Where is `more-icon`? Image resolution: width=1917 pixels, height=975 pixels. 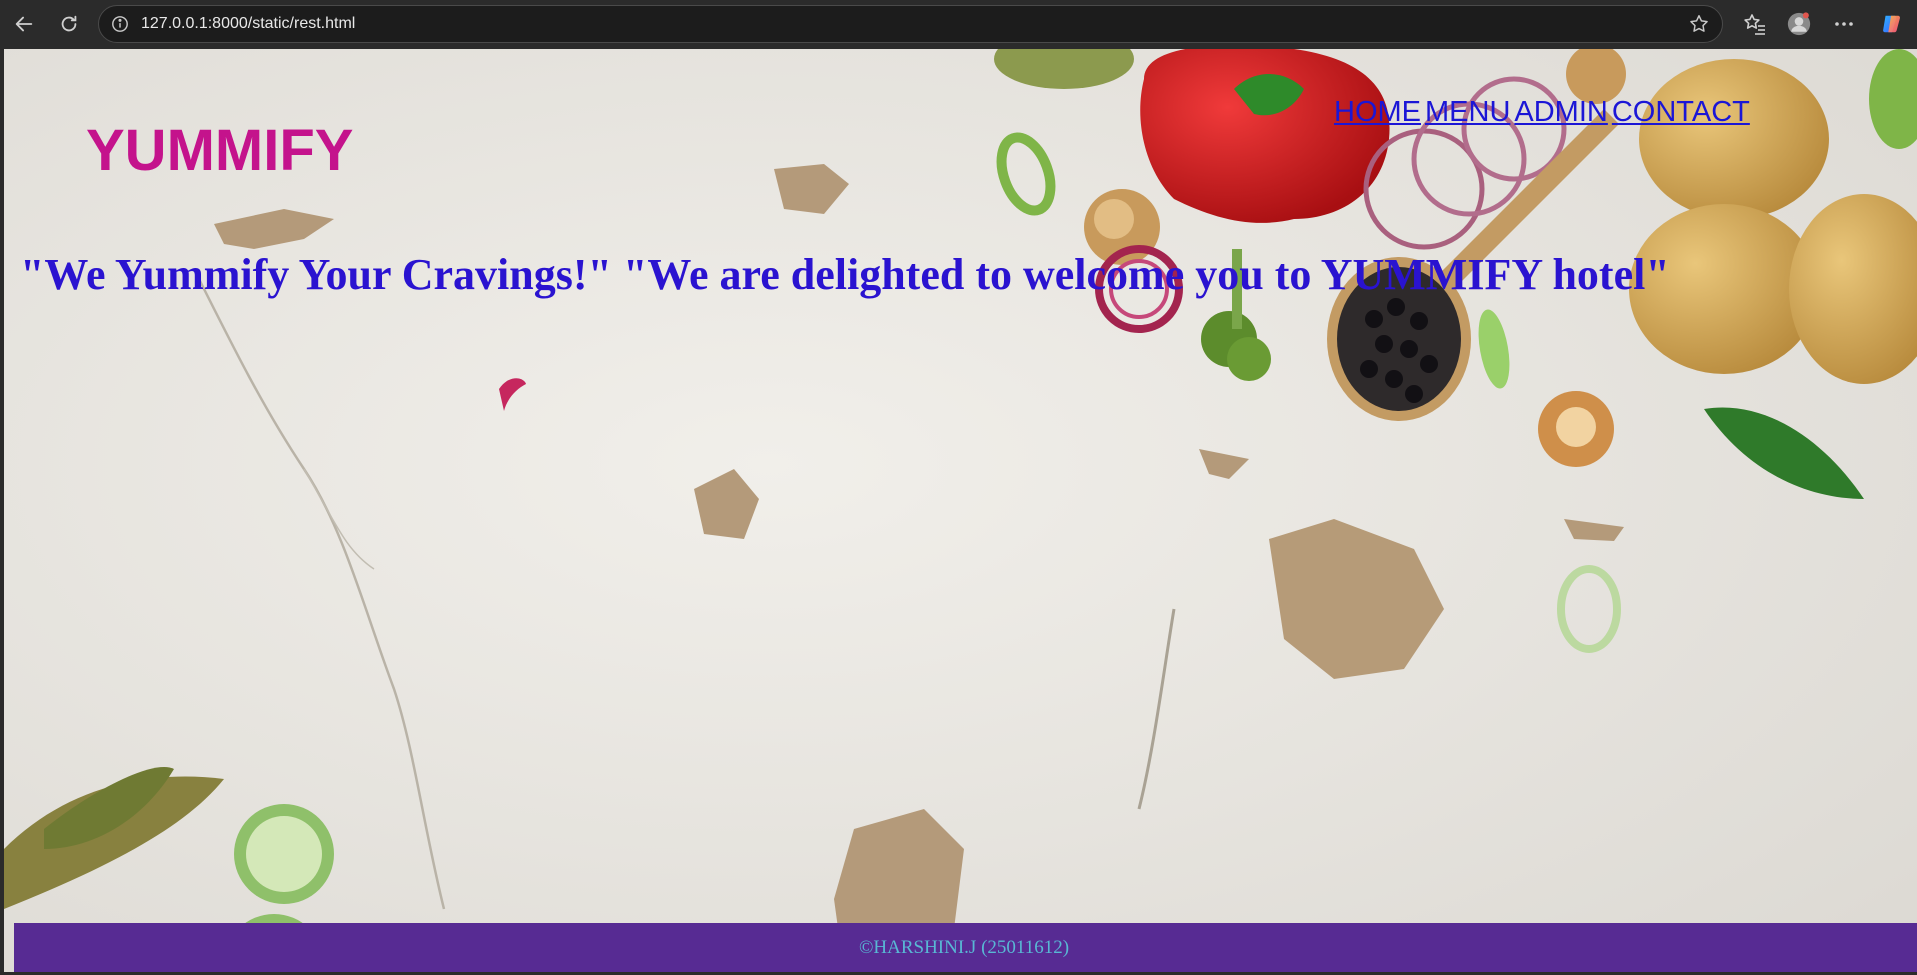 more-icon is located at coordinates (1844, 24).